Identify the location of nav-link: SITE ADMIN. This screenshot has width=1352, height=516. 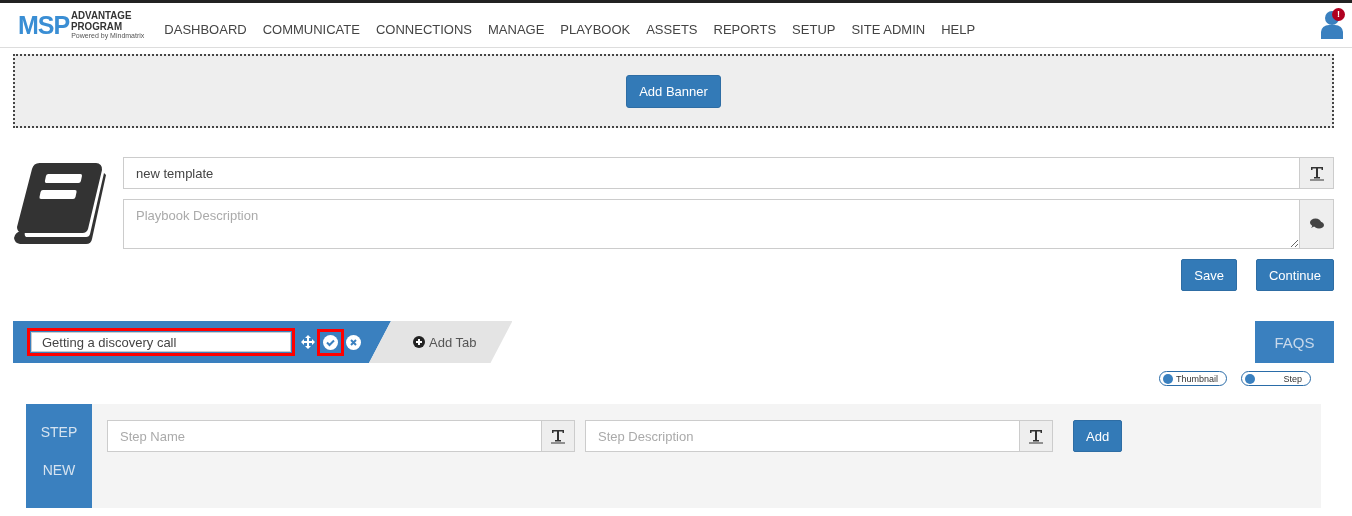
(888, 29).